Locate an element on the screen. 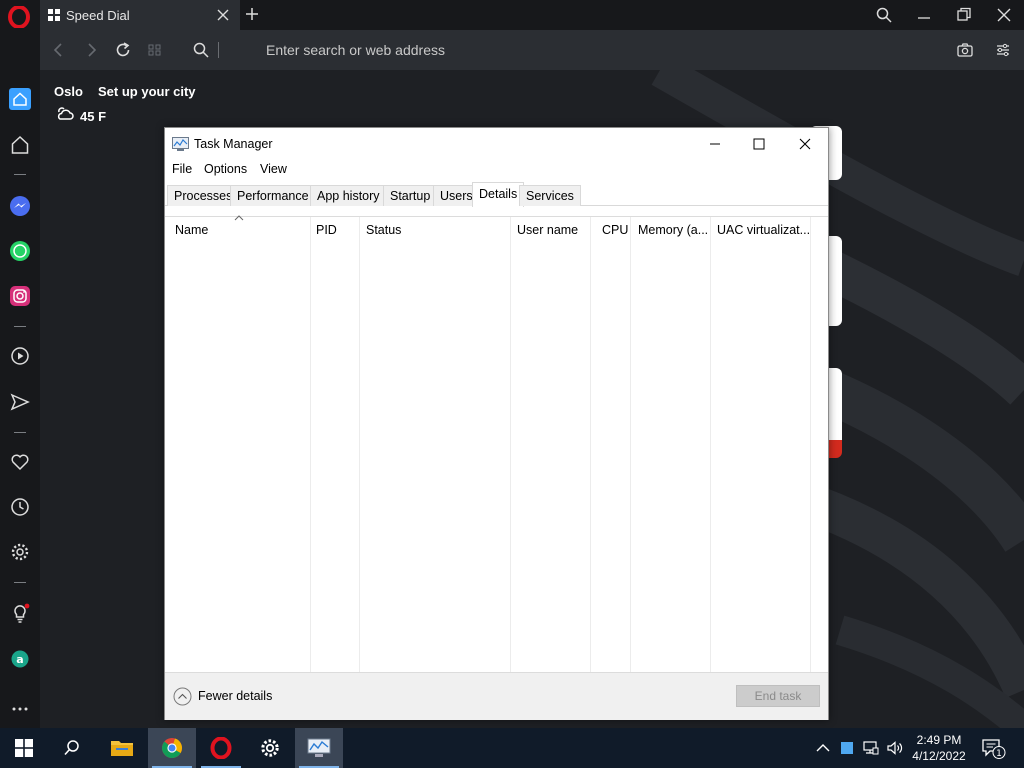  column-header-pid: PID is located at coordinates (326, 230).